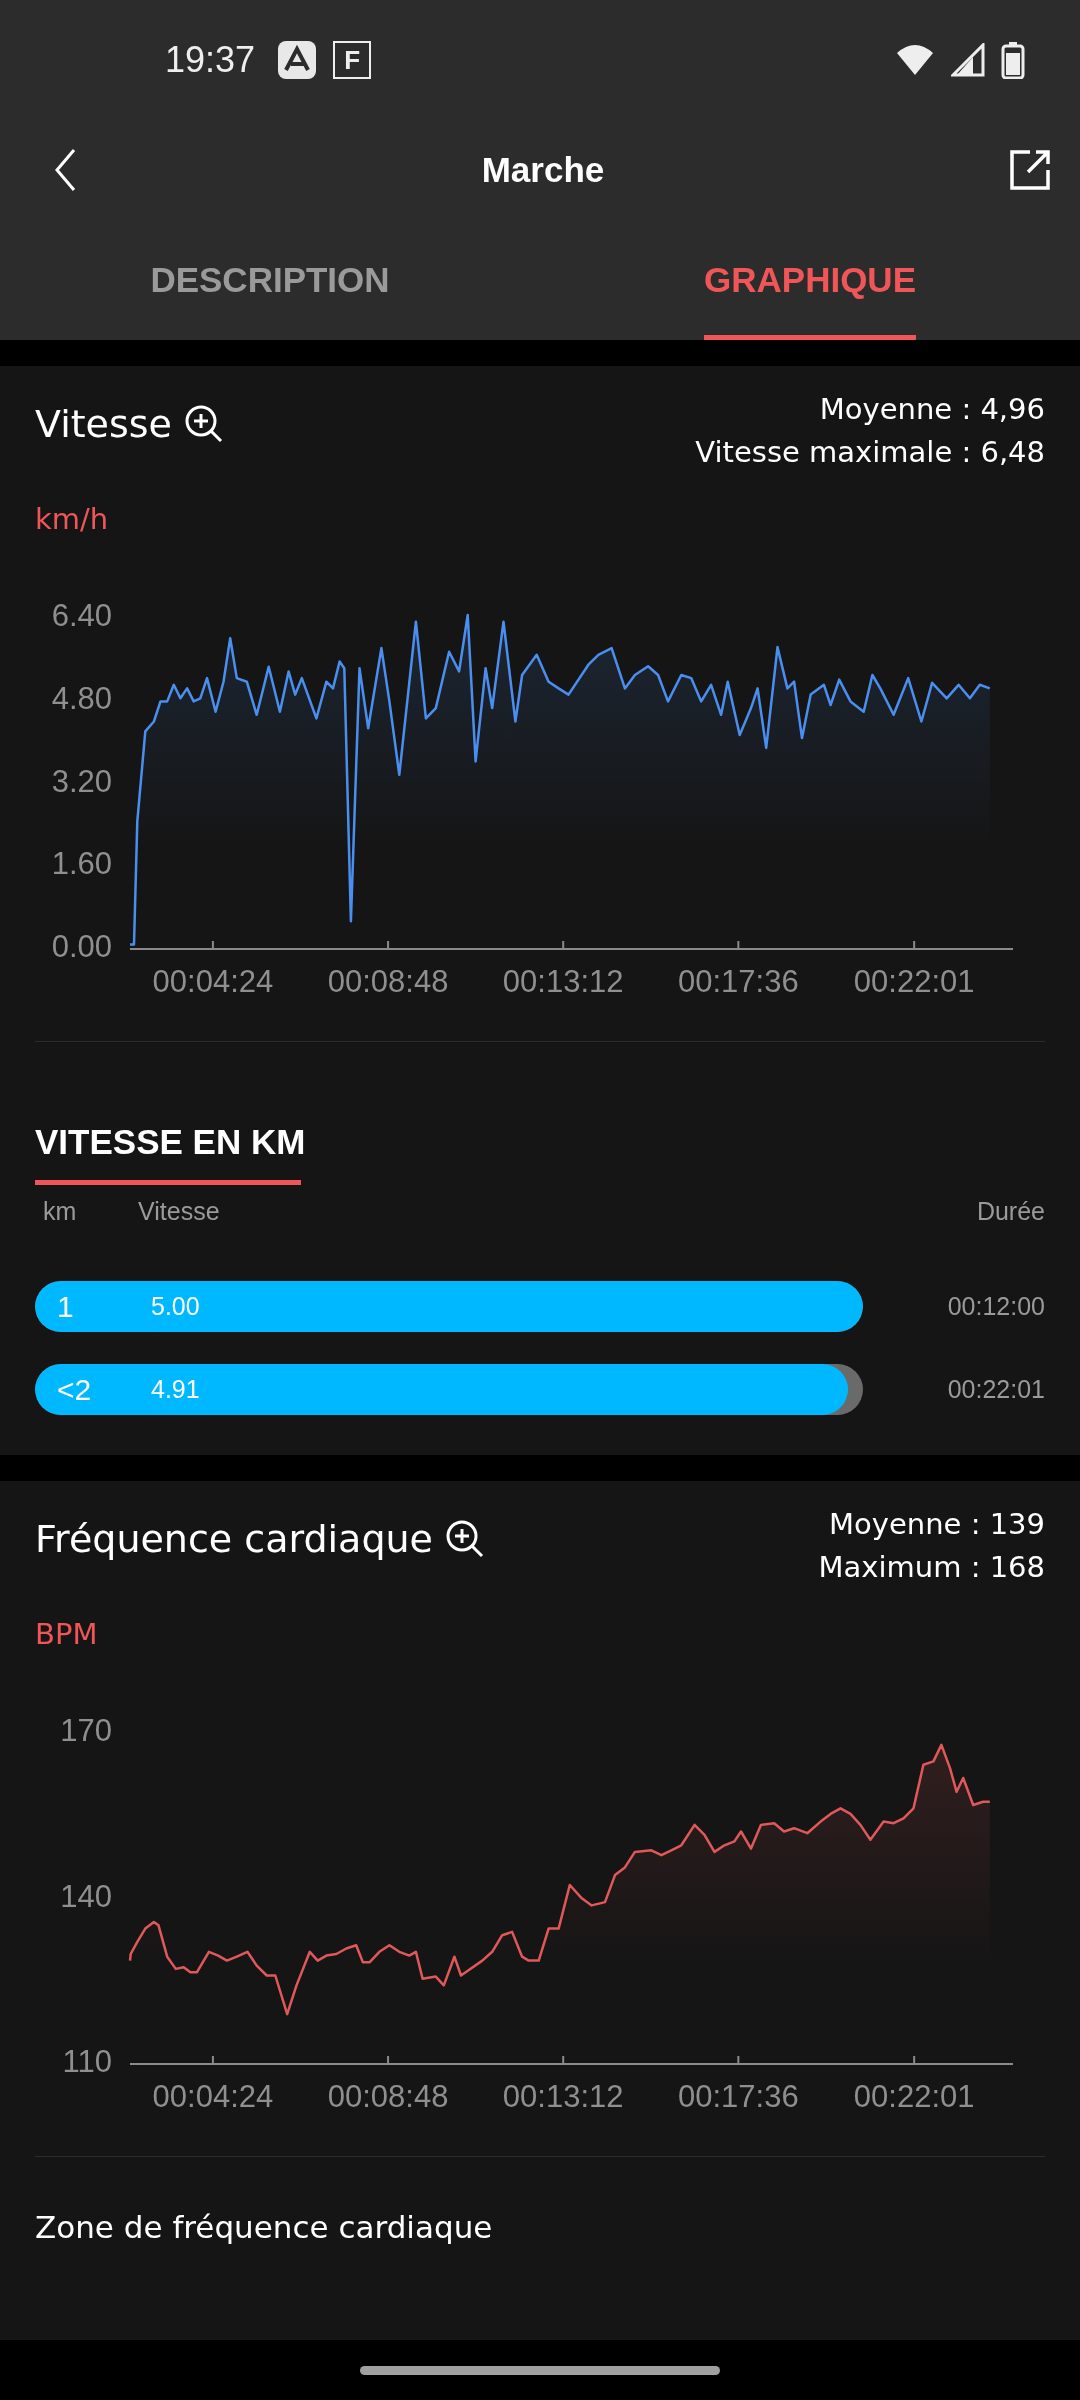  What do you see at coordinates (81, 864) in the screenshot?
I see `axis-label: 1.60` at bounding box center [81, 864].